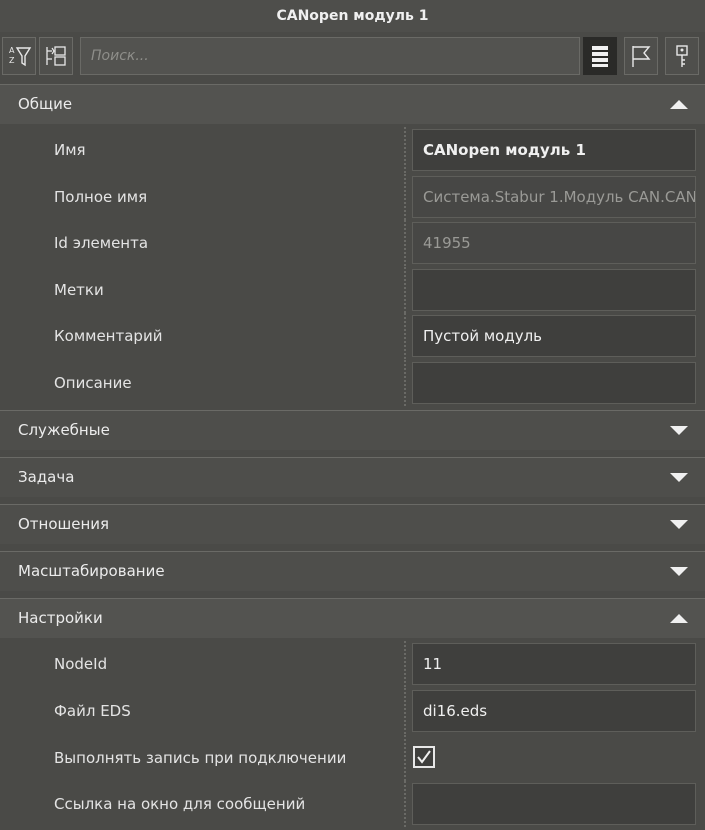 The image size is (705, 830). Describe the element at coordinates (64, 430) in the screenshot. I see `section-service-label: Служебные` at that location.